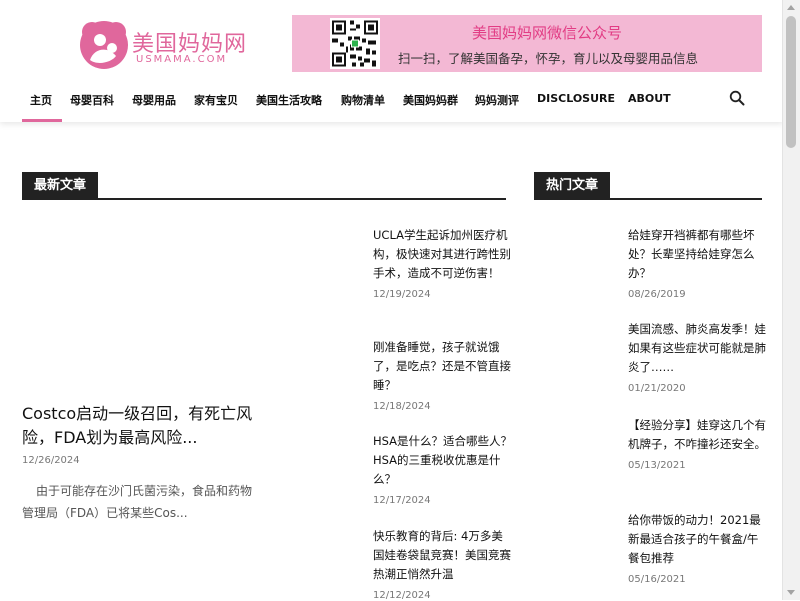 The height and width of the screenshot is (601, 800). What do you see at coordinates (657, 465) in the screenshot?
I see `list-item-date: 05/13/2021` at bounding box center [657, 465].